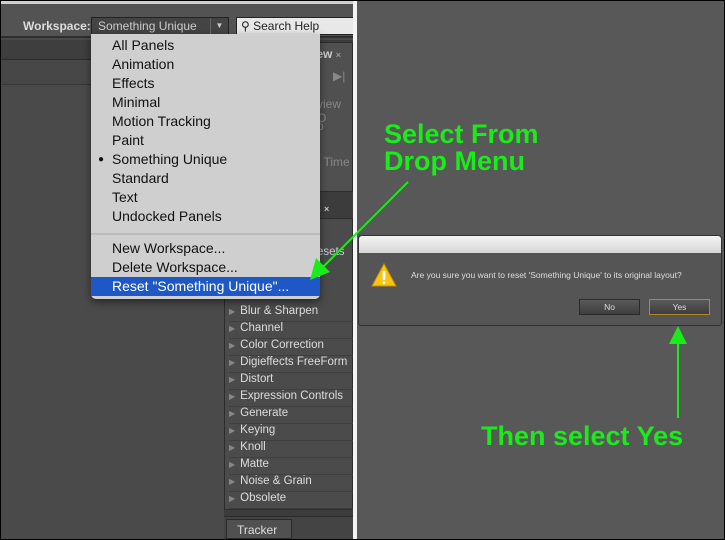 The width and height of the screenshot is (725, 540). What do you see at coordinates (609, 307) in the screenshot?
I see `no-button: No` at bounding box center [609, 307].